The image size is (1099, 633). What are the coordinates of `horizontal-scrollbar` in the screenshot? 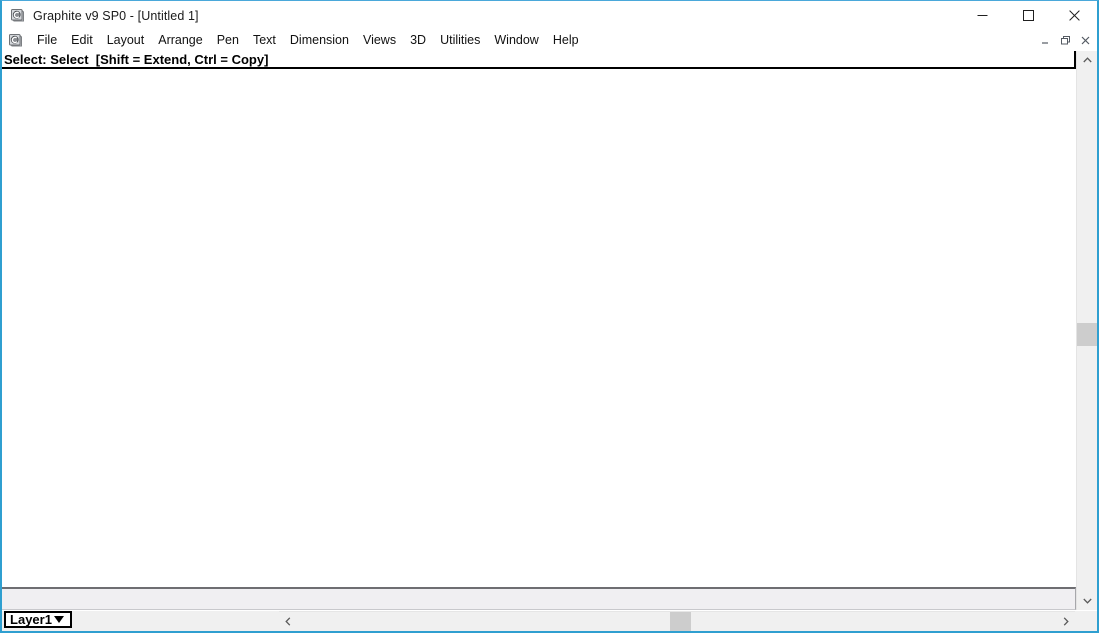 It's located at (677, 621).